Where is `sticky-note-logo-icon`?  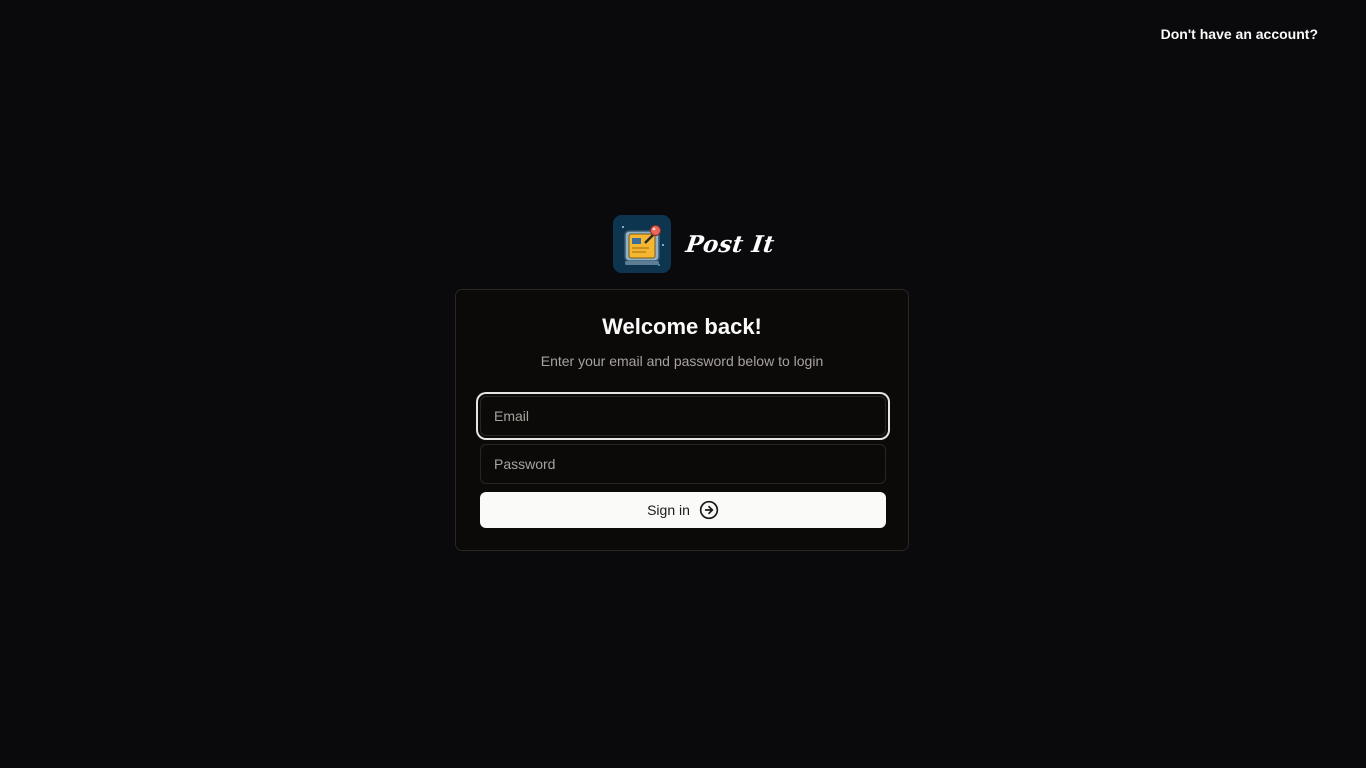
sticky-note-logo-icon is located at coordinates (642, 244).